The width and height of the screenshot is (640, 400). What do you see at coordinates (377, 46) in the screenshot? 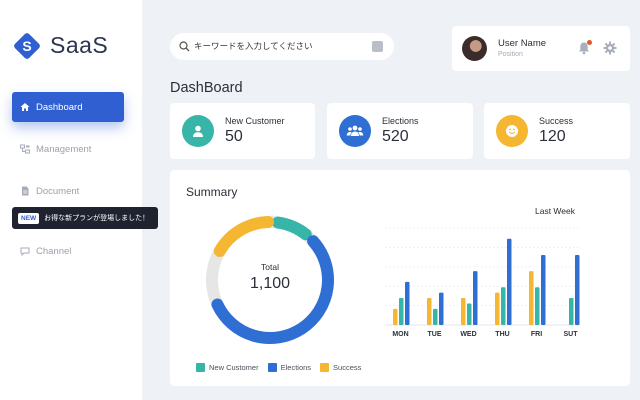
I see `keyboard-icon` at bounding box center [377, 46].